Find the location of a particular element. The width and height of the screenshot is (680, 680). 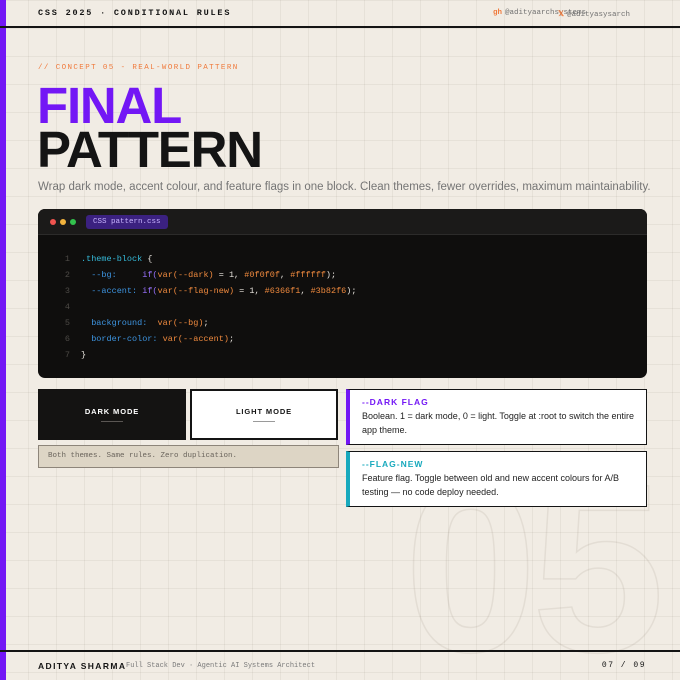

code-token: { is located at coordinates (147, 259).